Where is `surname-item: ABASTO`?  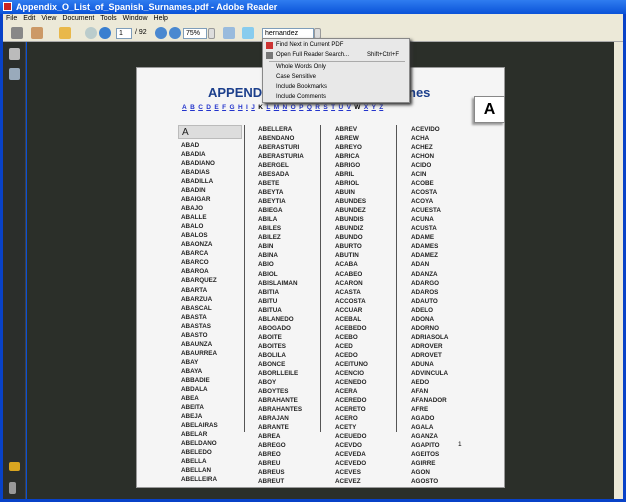
surname-item: ABASTO is located at coordinates (194, 335).